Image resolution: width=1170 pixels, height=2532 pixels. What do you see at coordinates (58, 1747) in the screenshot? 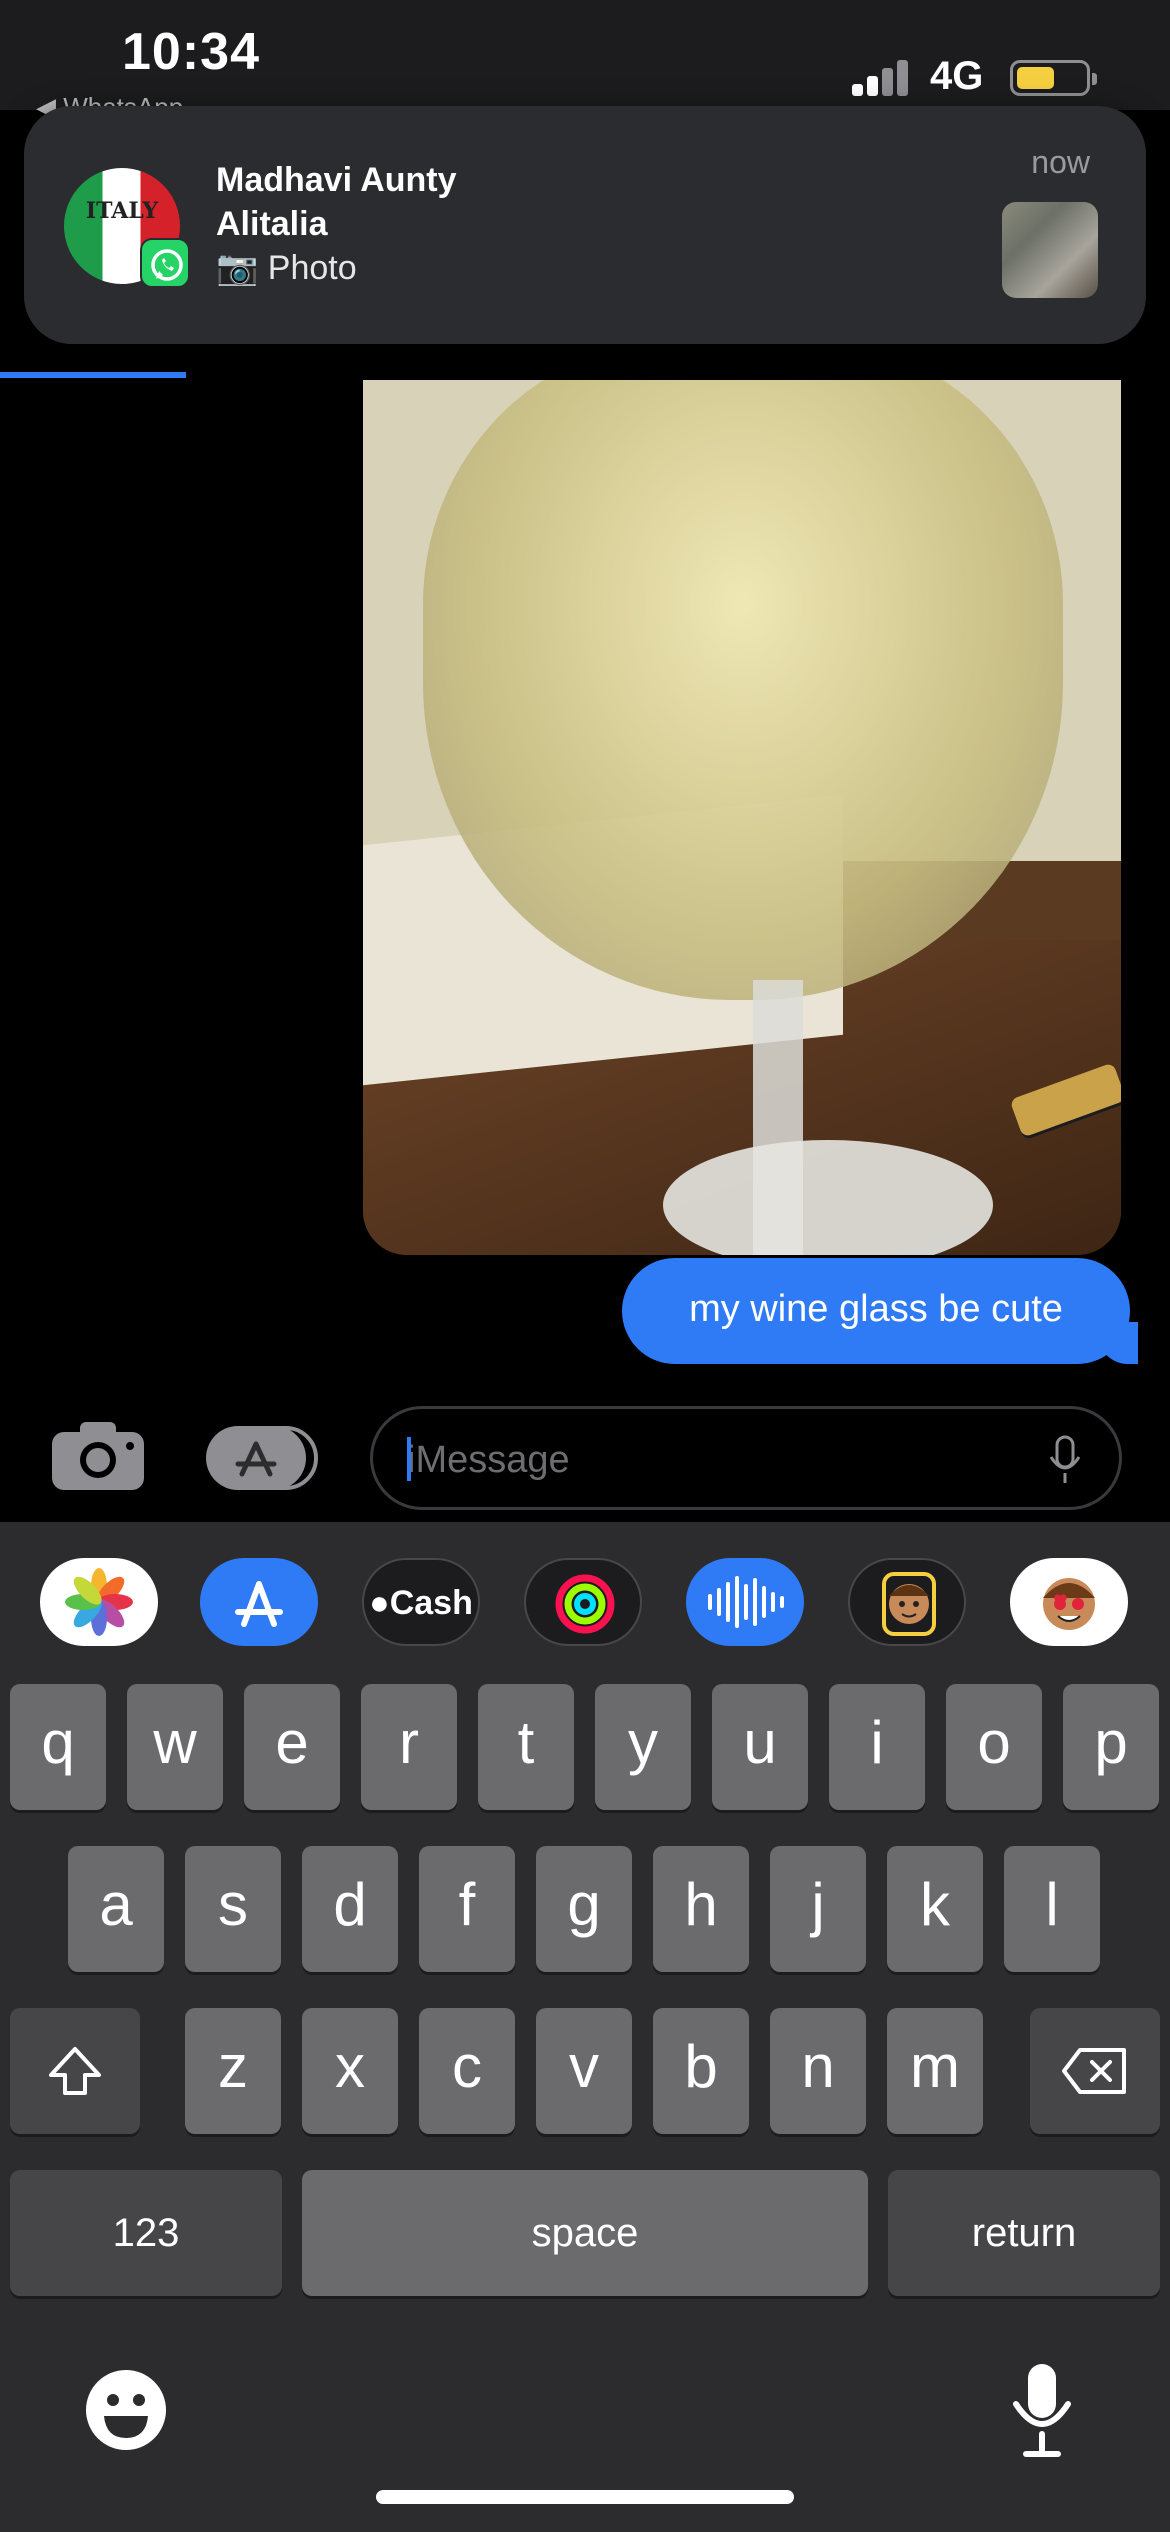
I see `key-q: q` at bounding box center [58, 1747].